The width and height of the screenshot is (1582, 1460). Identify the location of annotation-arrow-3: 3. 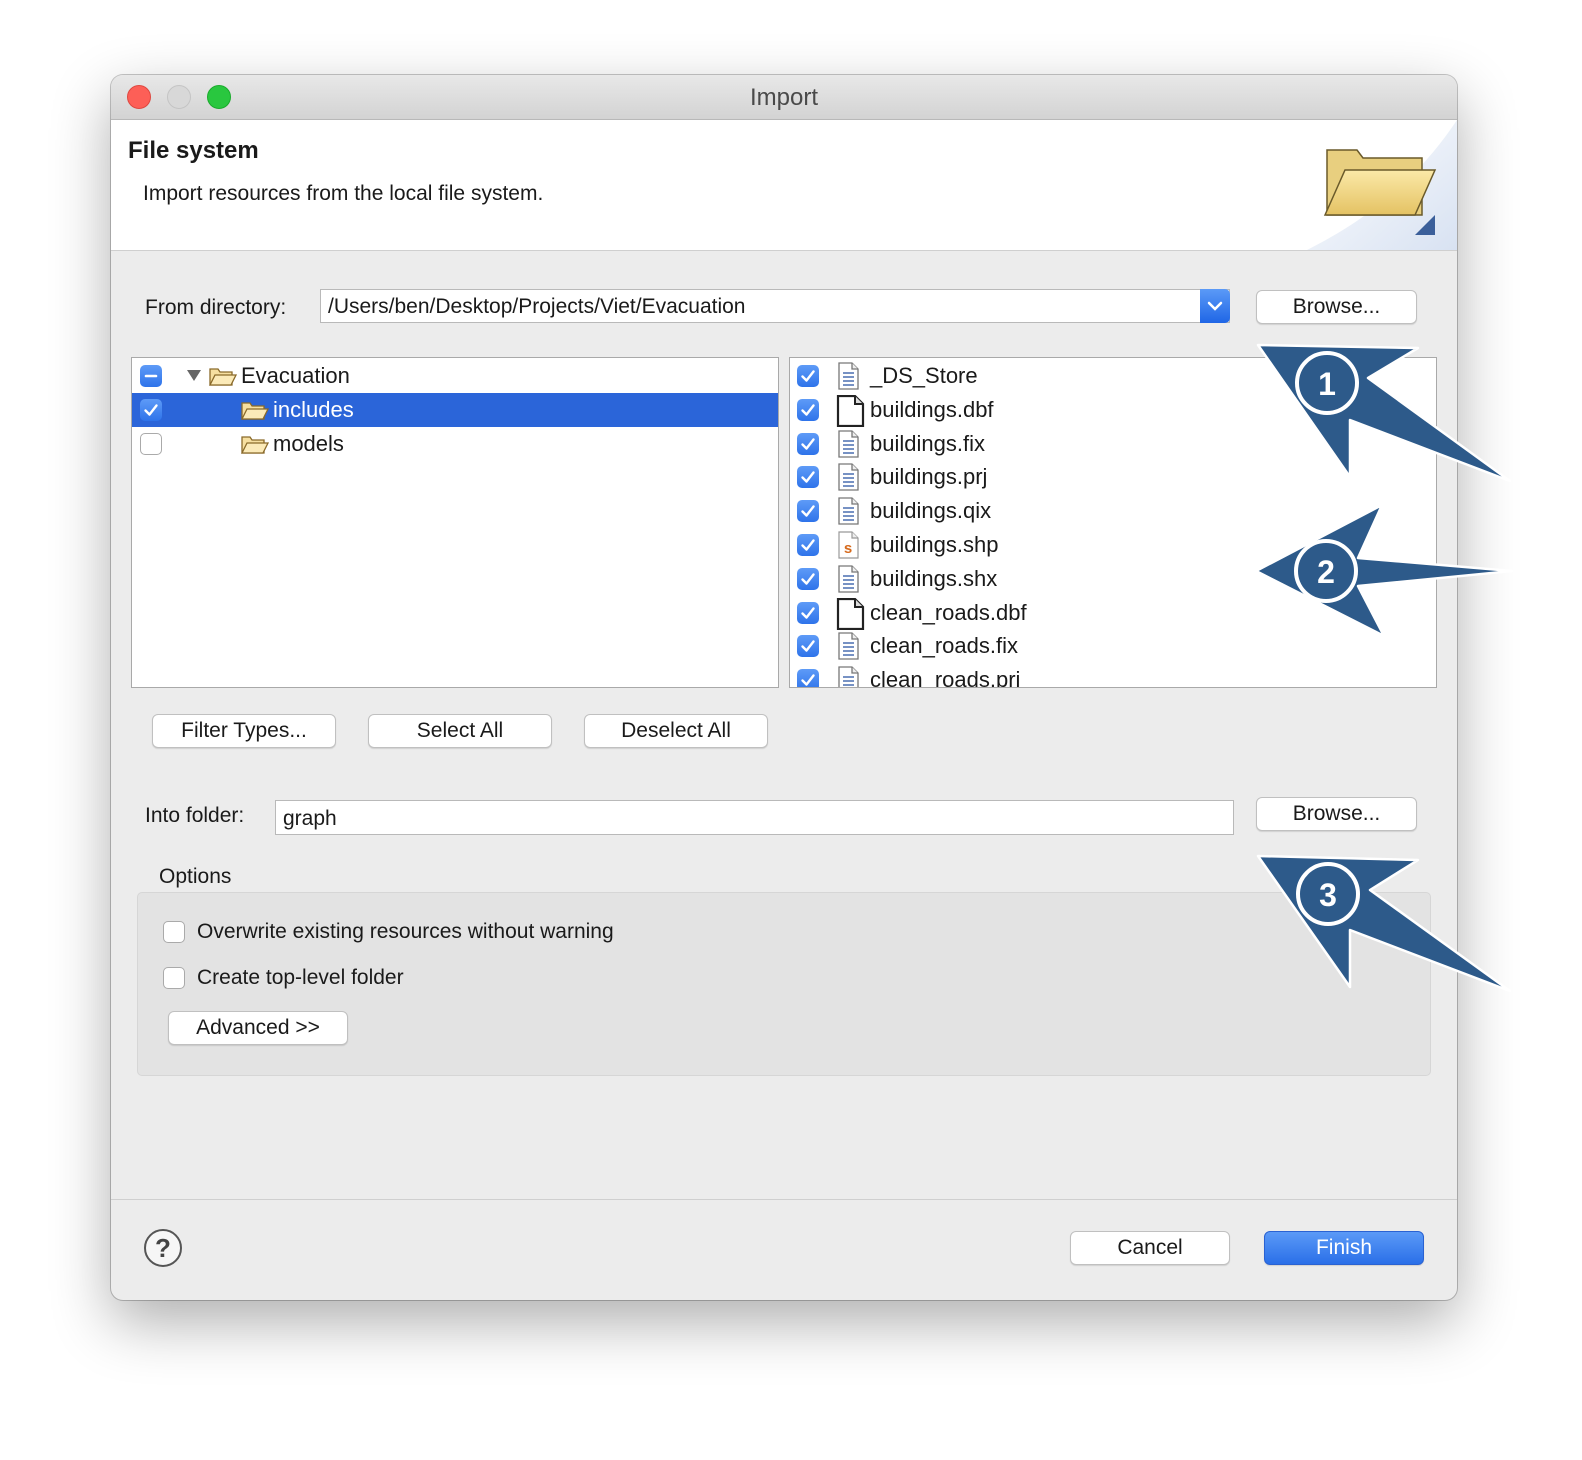
(1384, 923).